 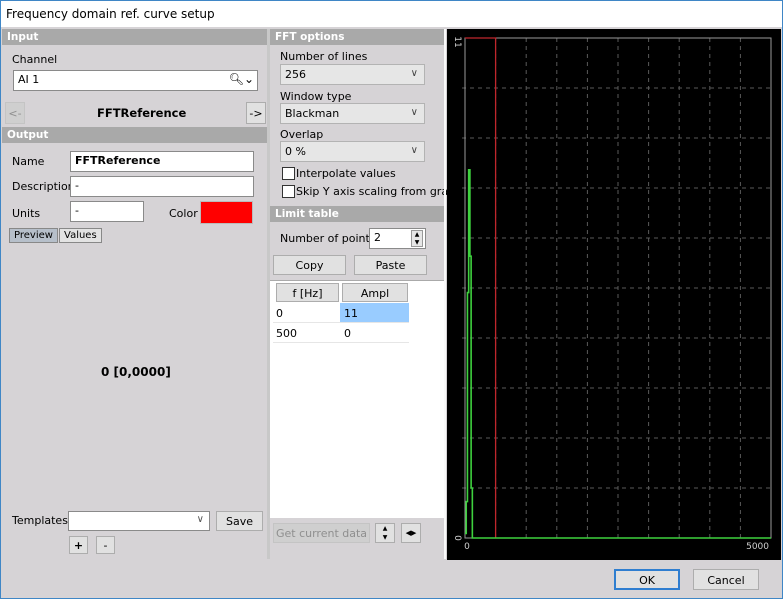 I want to click on name-field: FFTReference, so click(x=162, y=161).